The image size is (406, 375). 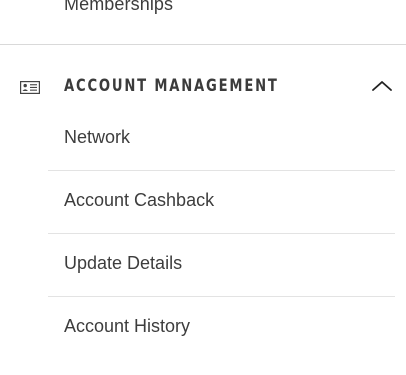 I want to click on submenu-item-label: Account History, so click(x=127, y=326).